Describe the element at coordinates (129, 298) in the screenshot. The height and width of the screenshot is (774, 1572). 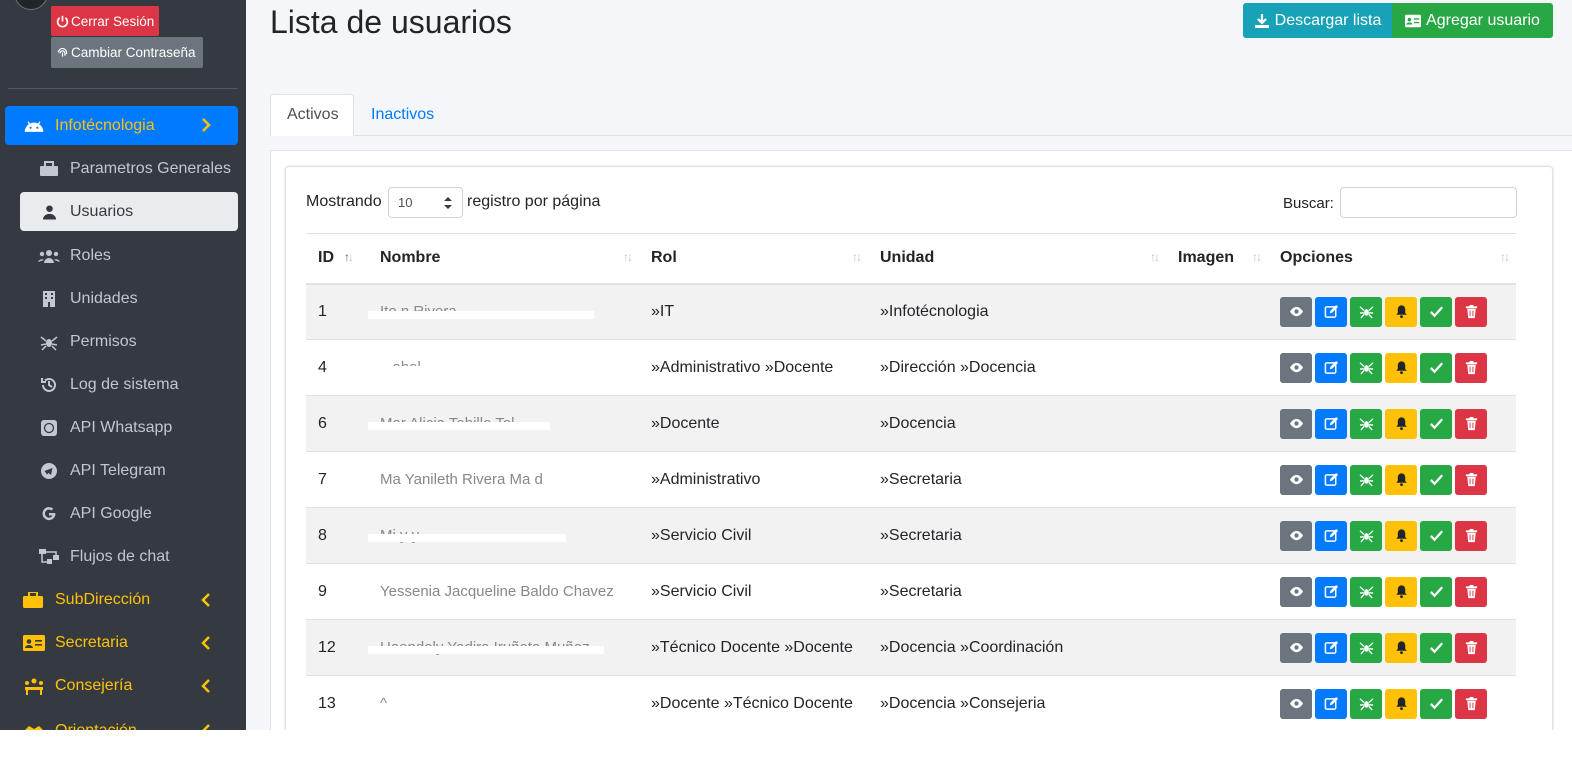
I see `sidebar-item-unidades: Unidades` at that location.